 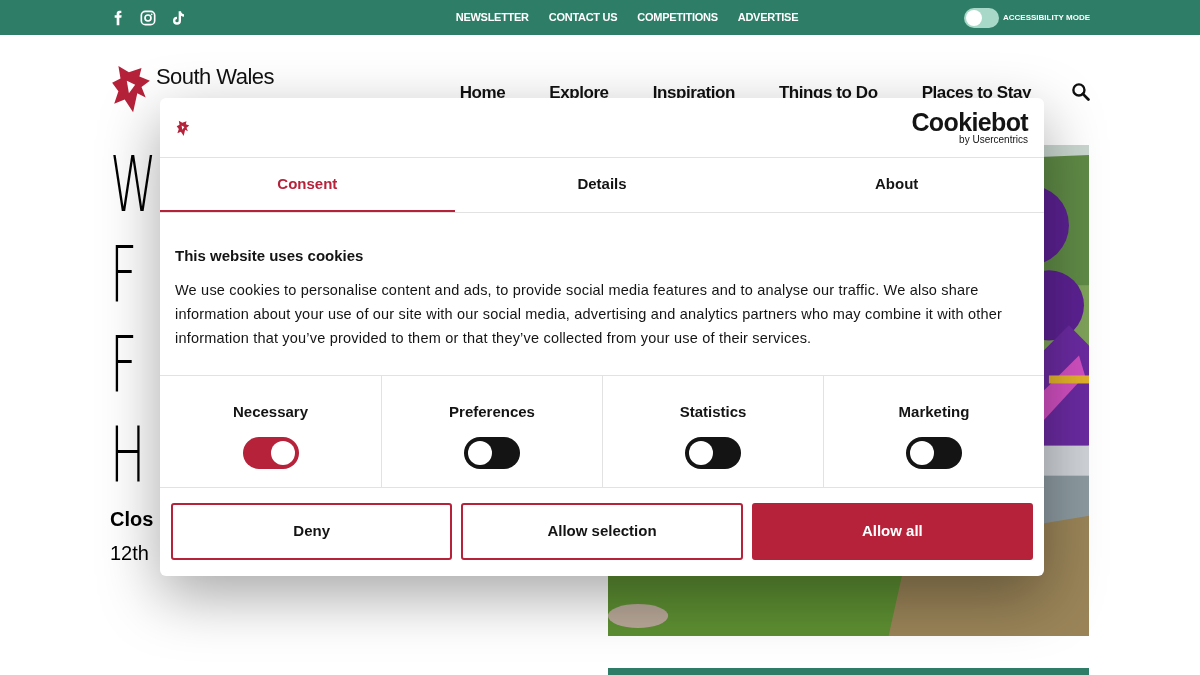 I want to click on dialog-tab: About, so click(x=896, y=185).